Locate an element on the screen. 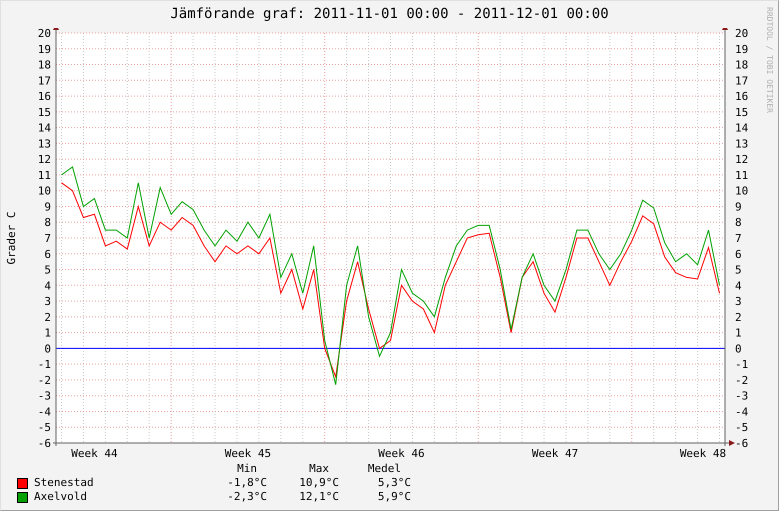 The width and height of the screenshot is (779, 511). x-tick-label: Week 47 is located at coordinates (555, 453).